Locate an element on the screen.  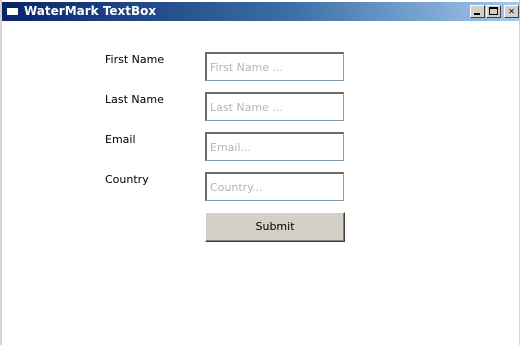
first-name-label: First Name is located at coordinates (135, 59).